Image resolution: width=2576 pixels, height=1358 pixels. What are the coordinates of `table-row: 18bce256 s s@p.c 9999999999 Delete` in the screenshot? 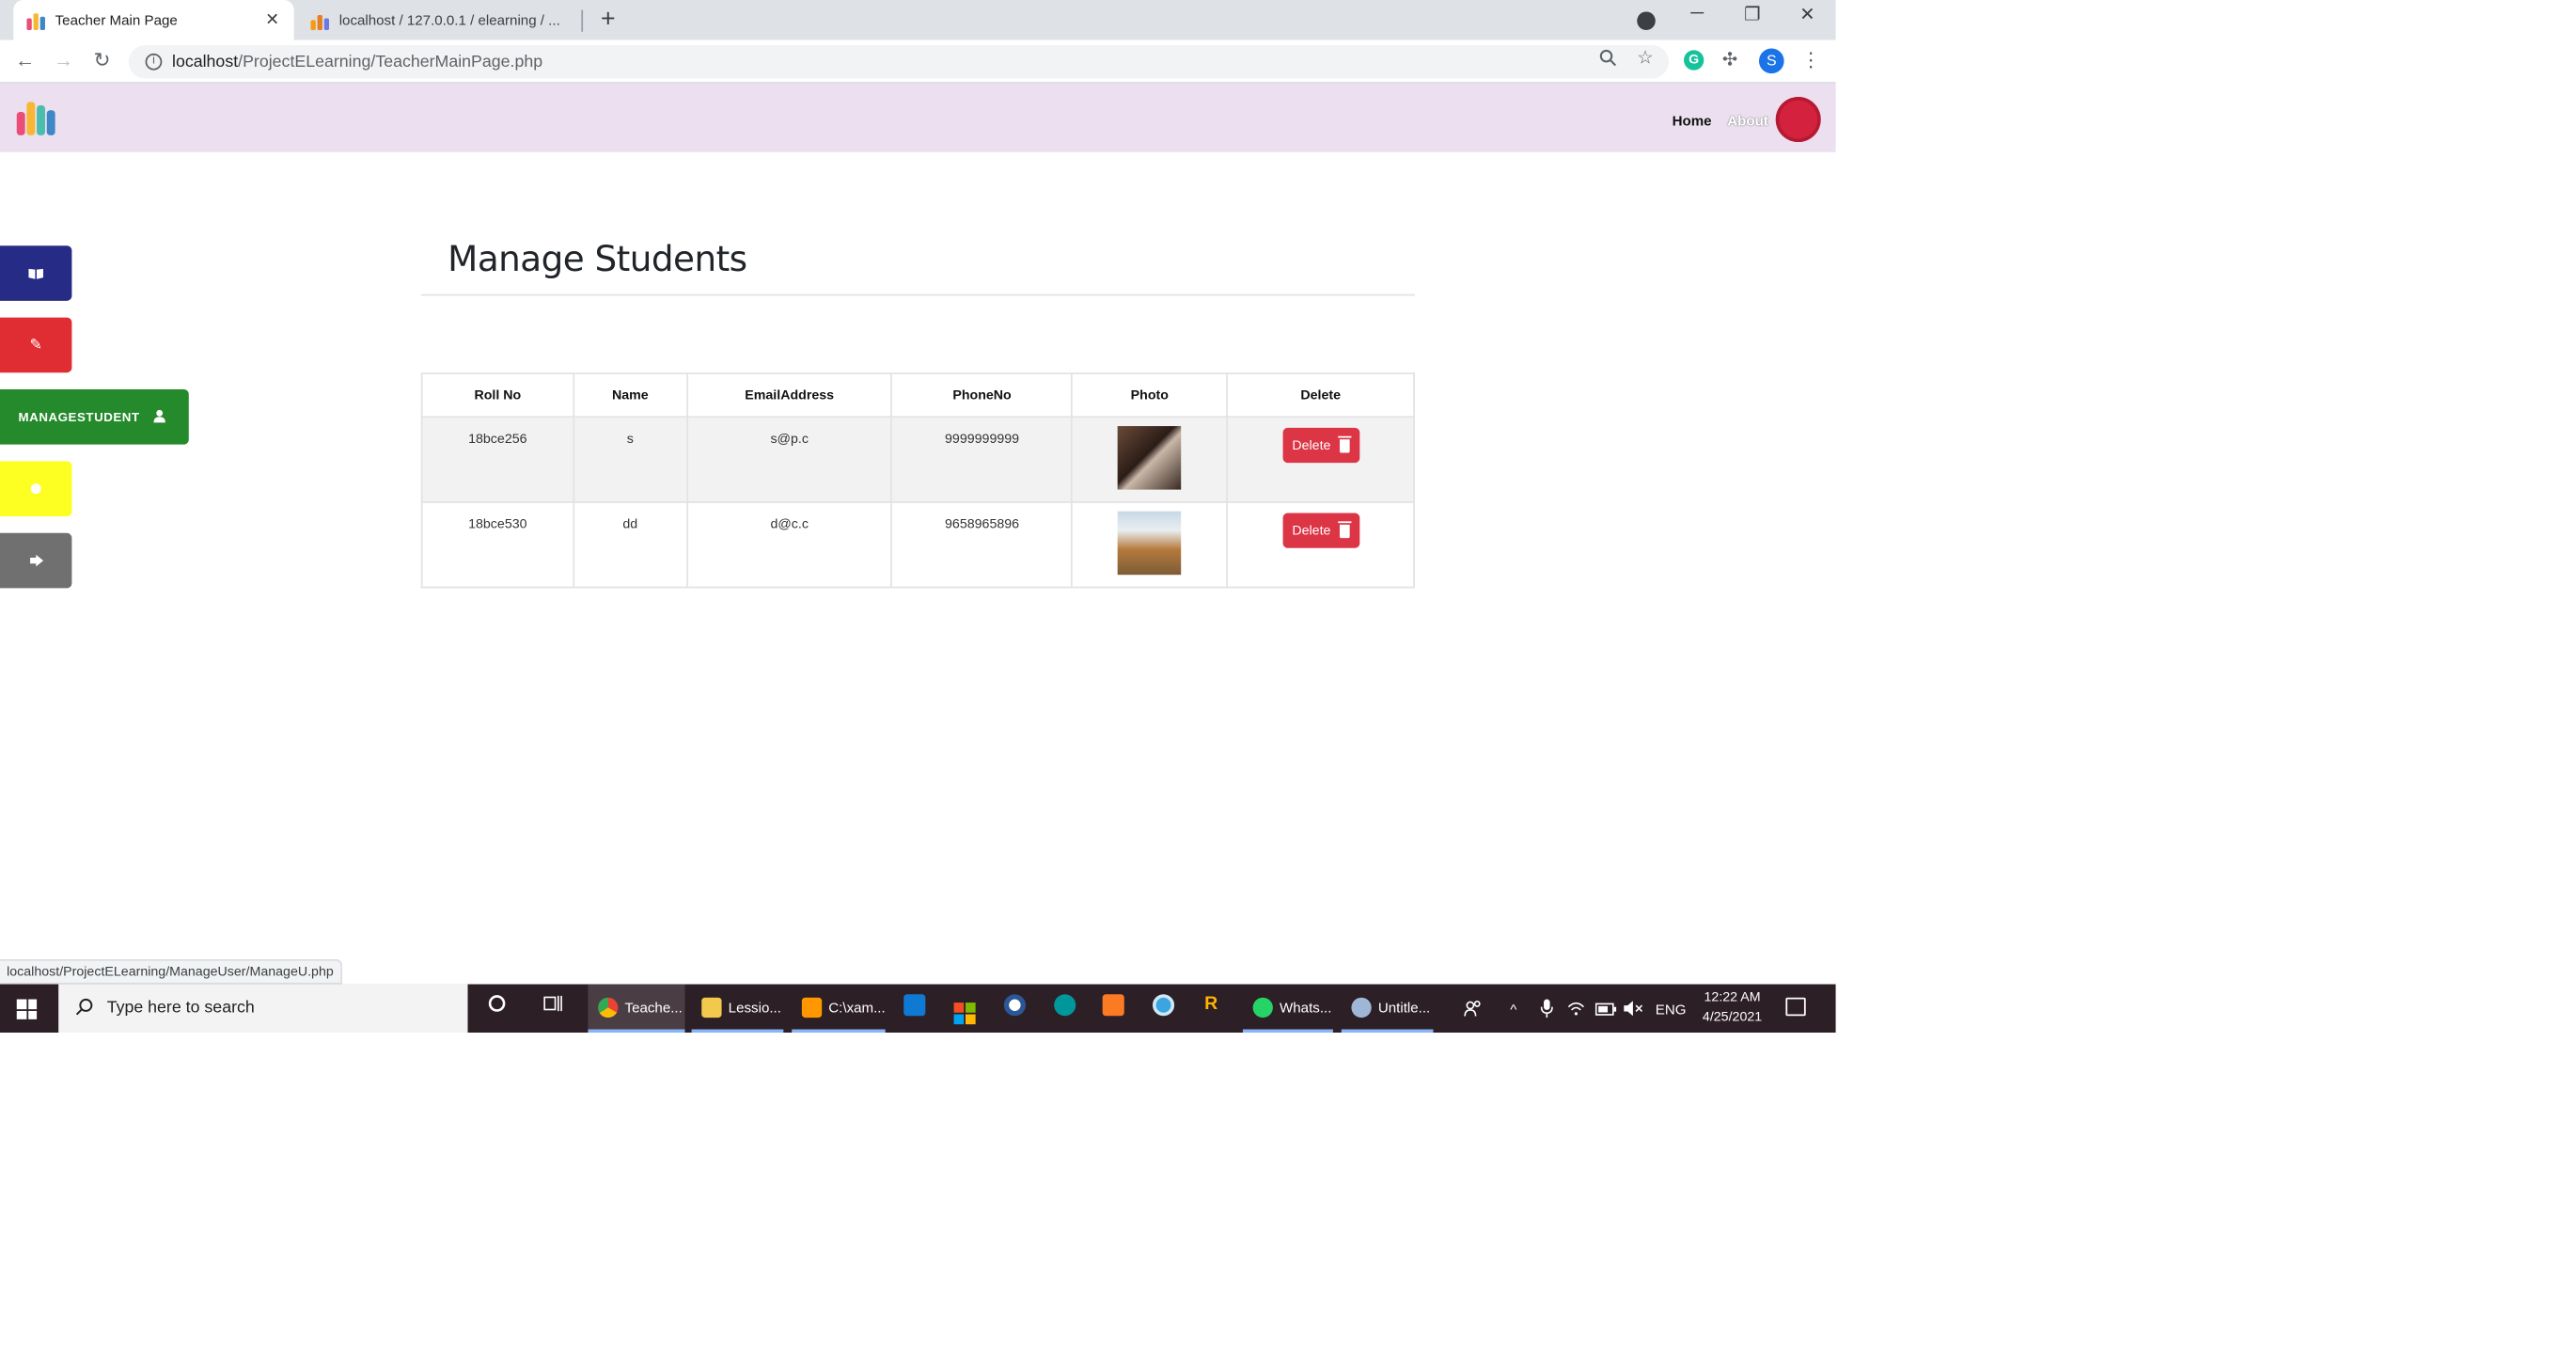 It's located at (918, 459).